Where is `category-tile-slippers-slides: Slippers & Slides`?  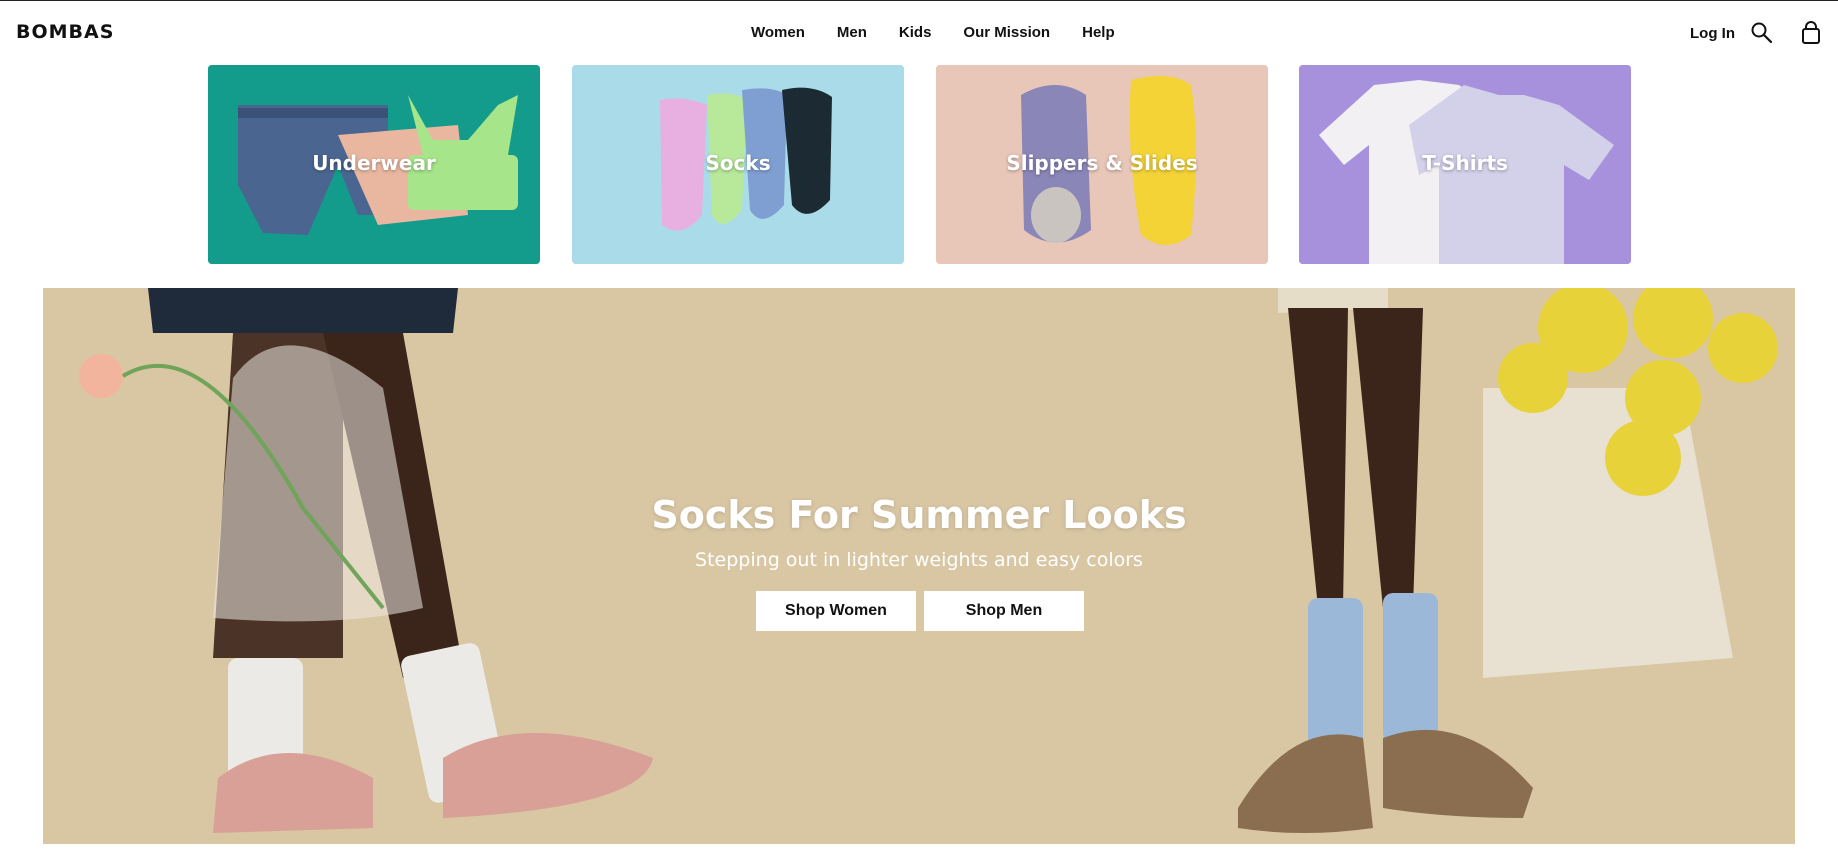 category-tile-slippers-slides: Slippers & Slides is located at coordinates (1102, 164).